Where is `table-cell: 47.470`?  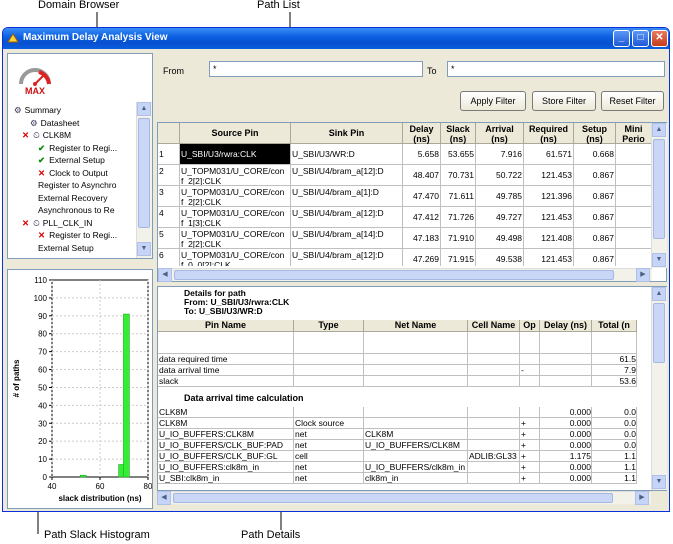
table-cell: 47.470 is located at coordinates (422, 196).